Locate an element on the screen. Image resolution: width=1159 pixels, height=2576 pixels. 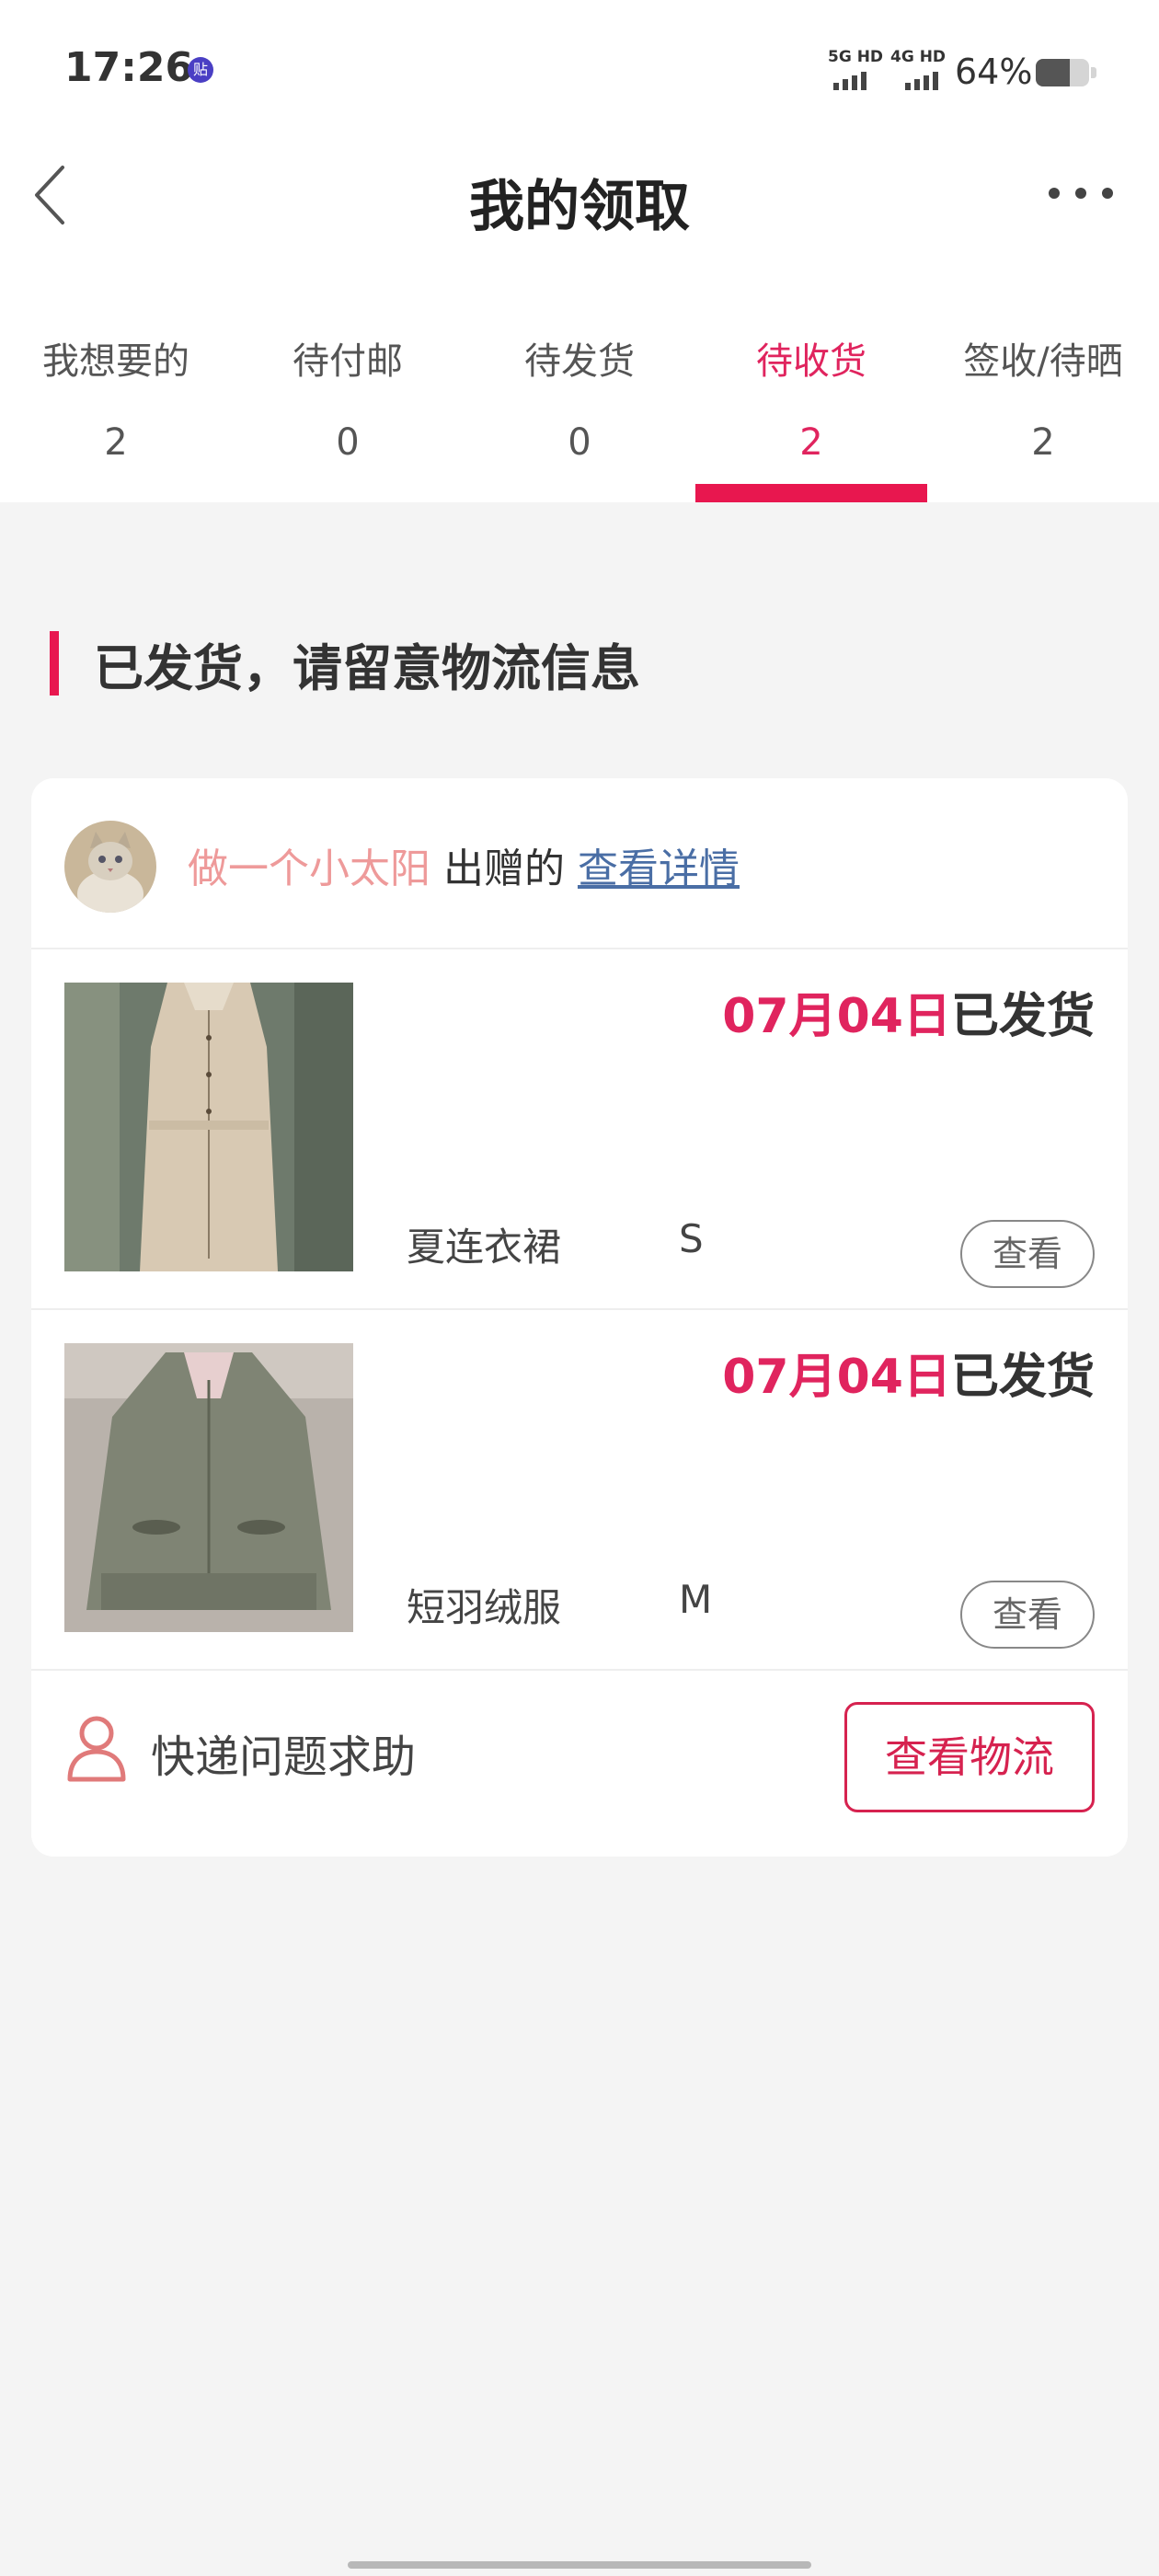
avatar is located at coordinates (110, 867).